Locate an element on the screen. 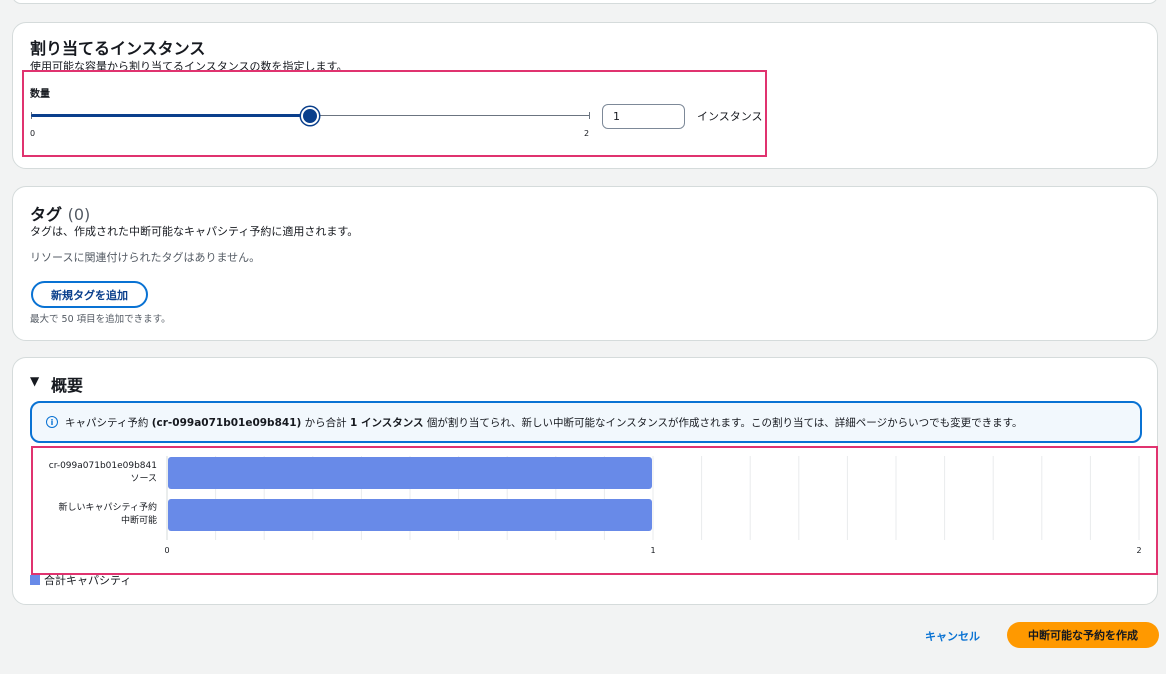 The height and width of the screenshot is (674, 1166). chart-category-label: cr-099a071b01e09b841 is located at coordinates (103, 466).